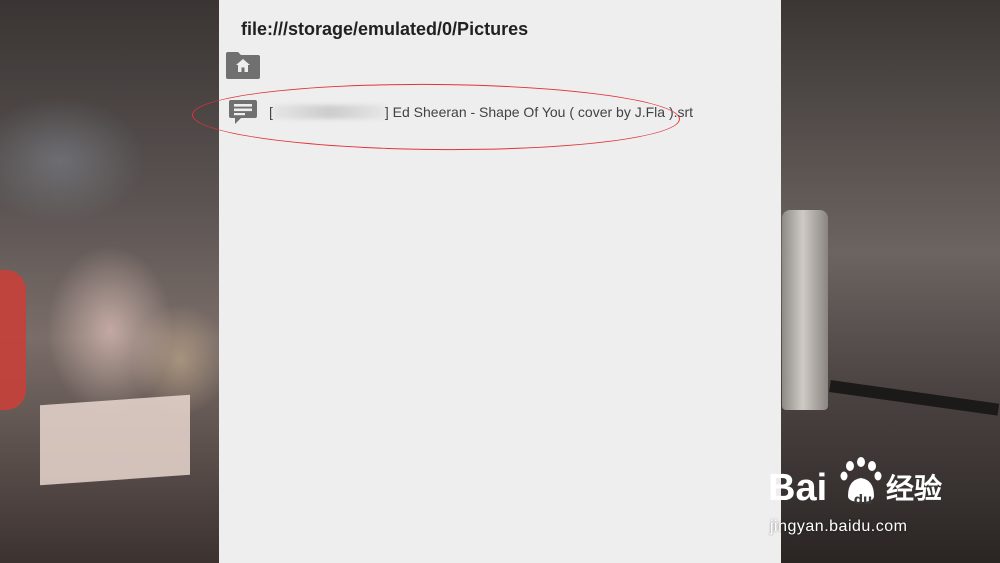 Image resolution: width=1000 pixels, height=563 pixels. I want to click on baidu-jingyan-watermark: Bai du 经验 jingyan.baidu.com, so click(878, 499).